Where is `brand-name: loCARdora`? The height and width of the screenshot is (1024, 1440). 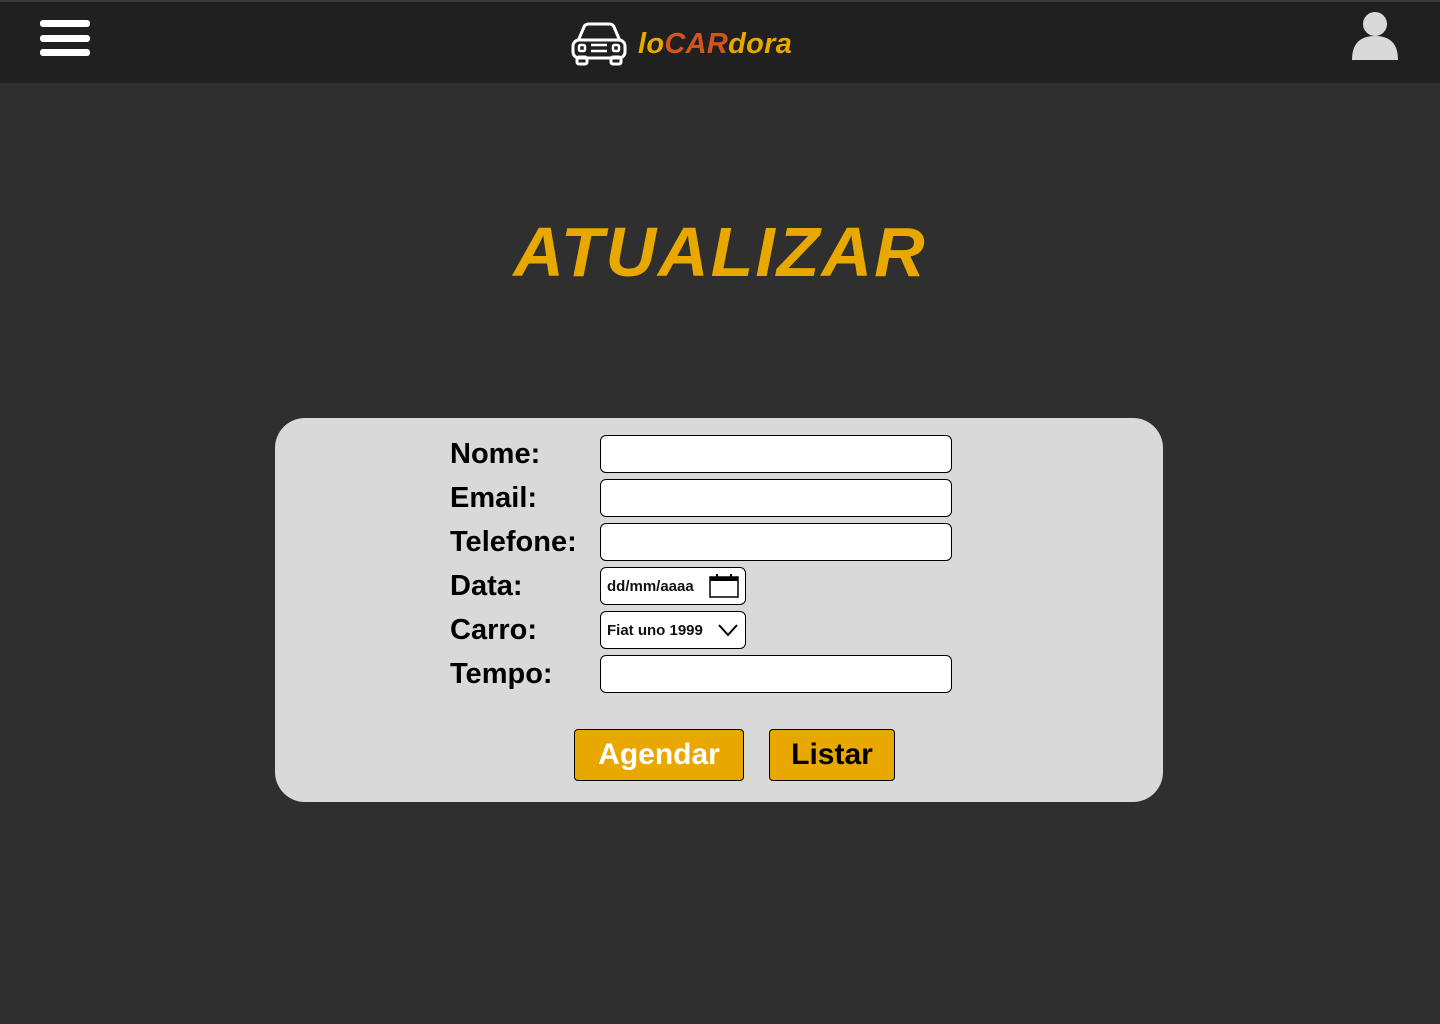 brand-name: loCARdora is located at coordinates (715, 43).